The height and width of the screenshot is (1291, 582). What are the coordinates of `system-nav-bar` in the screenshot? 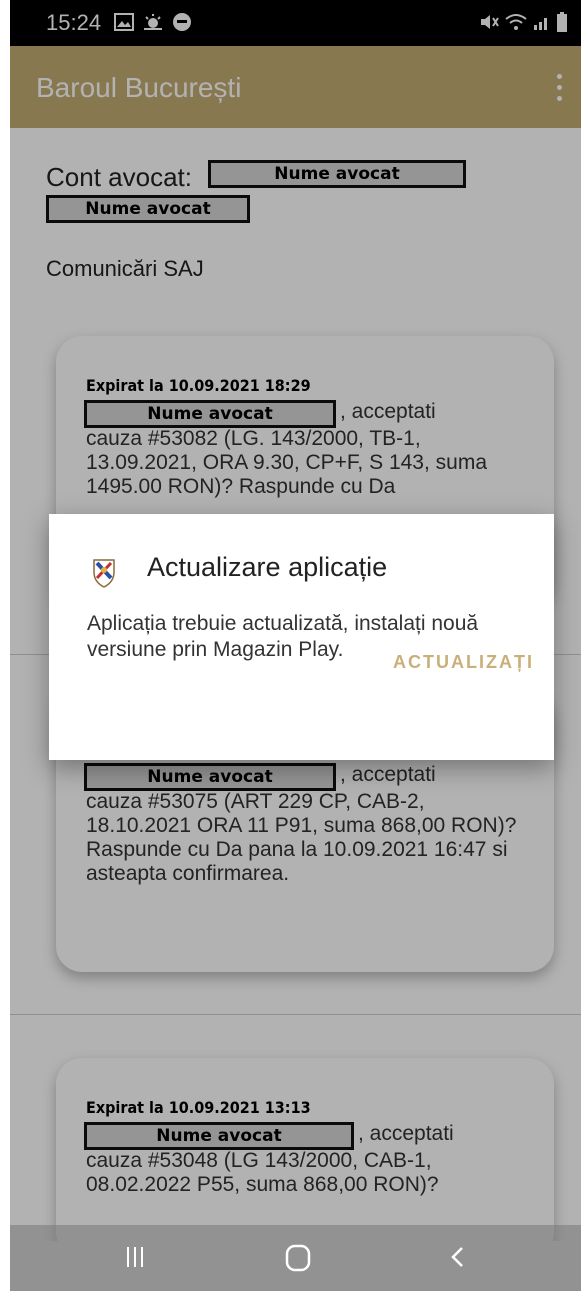 It's located at (295, 1258).